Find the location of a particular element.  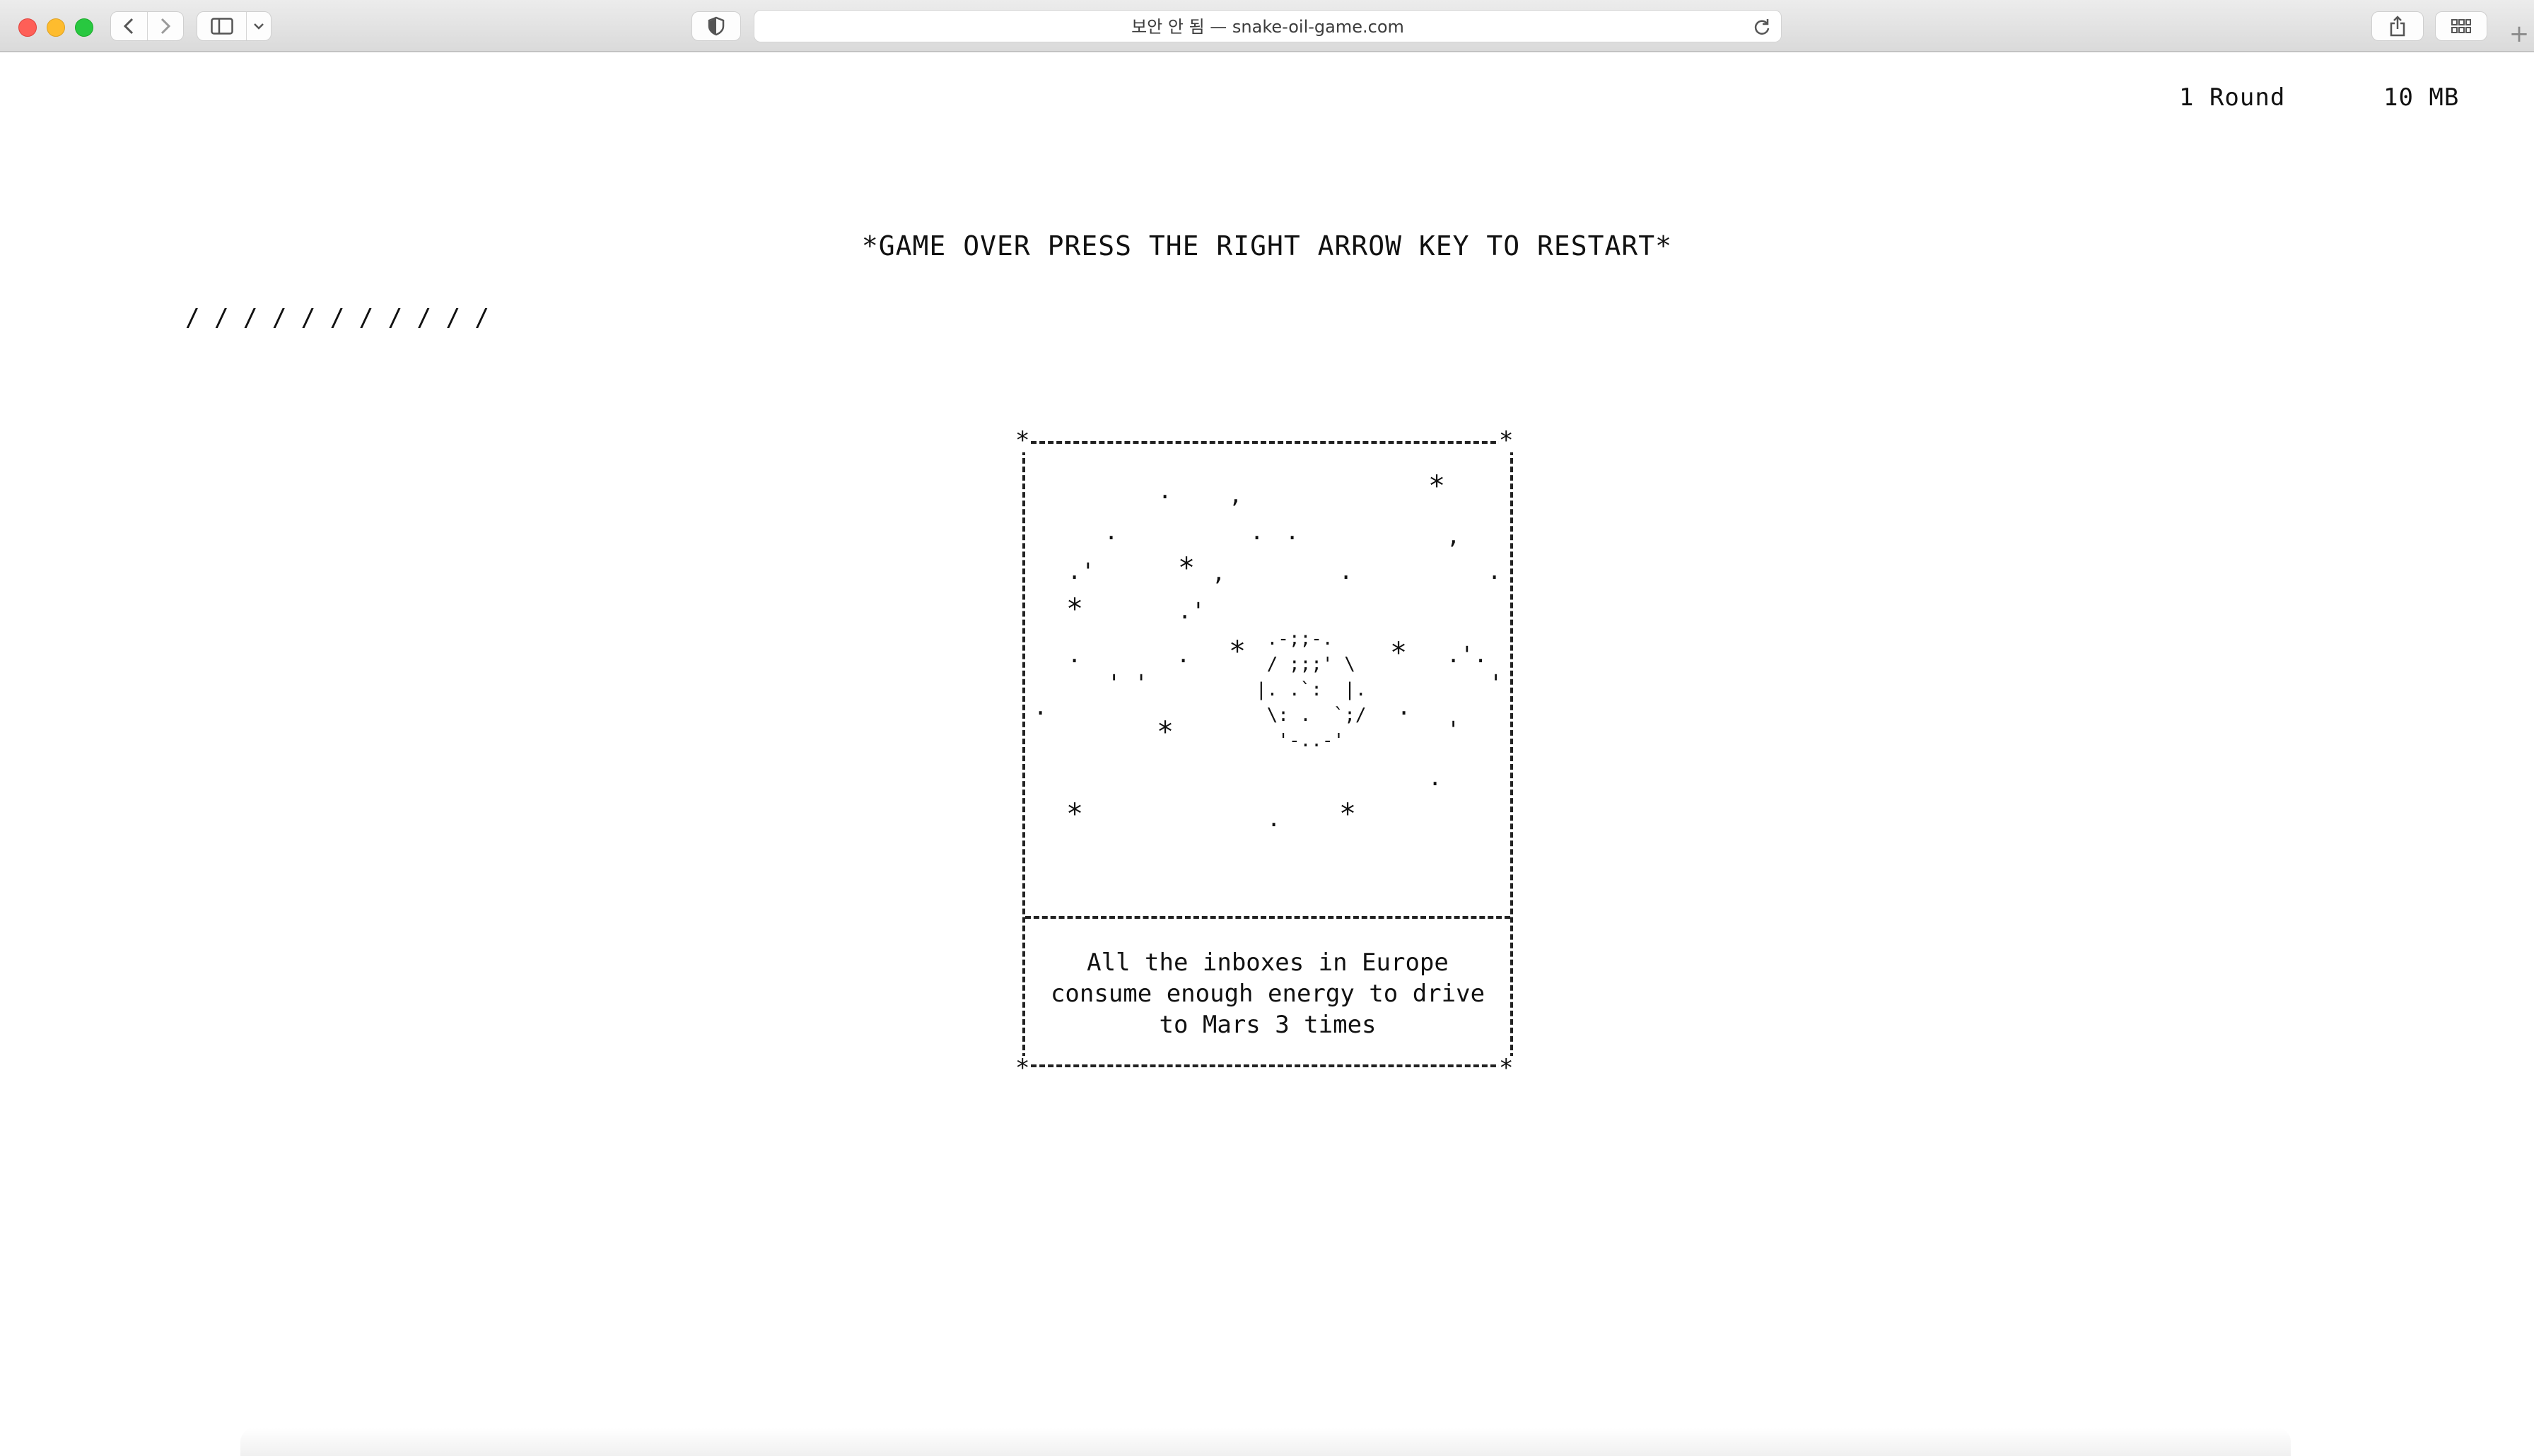

chevron-down-icon is located at coordinates (259, 27).